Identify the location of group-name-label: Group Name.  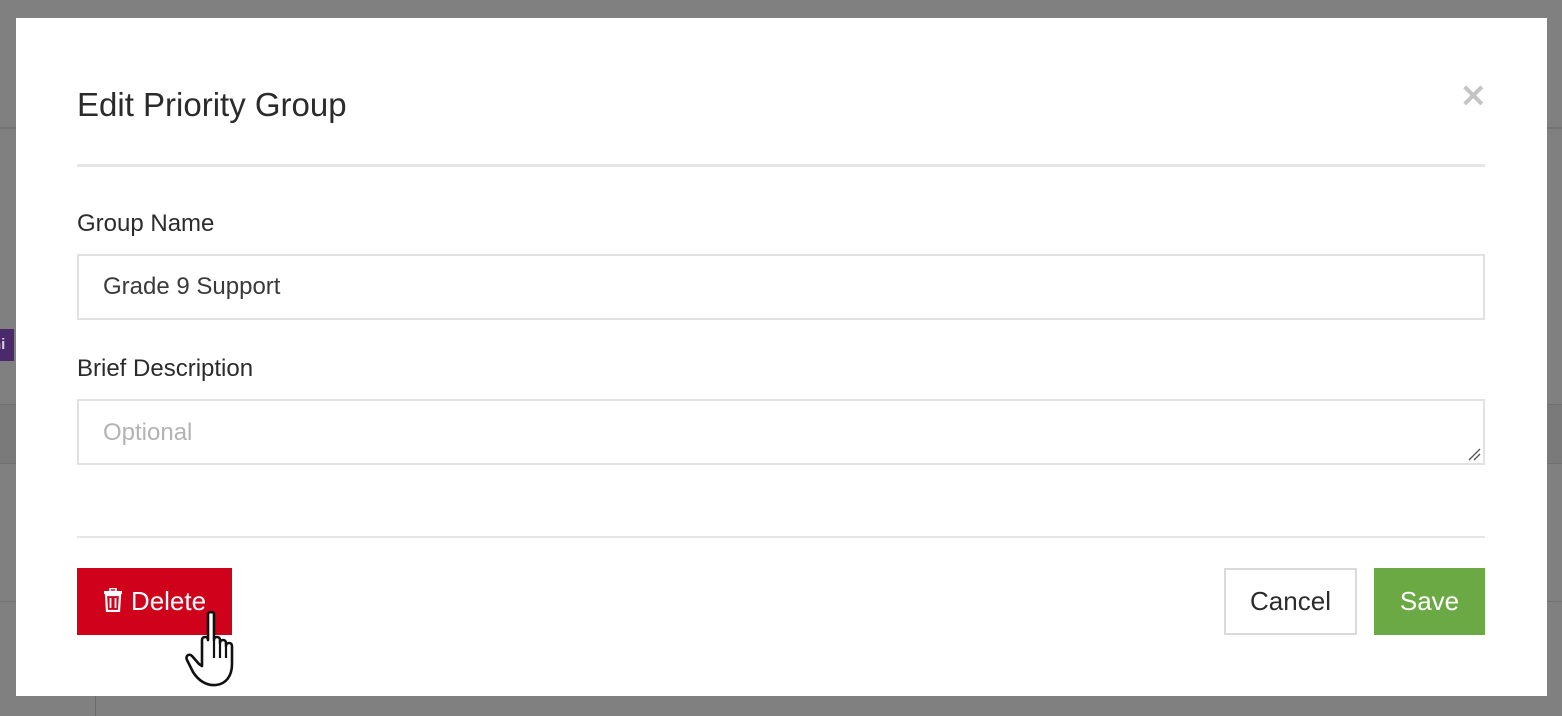
(146, 223).